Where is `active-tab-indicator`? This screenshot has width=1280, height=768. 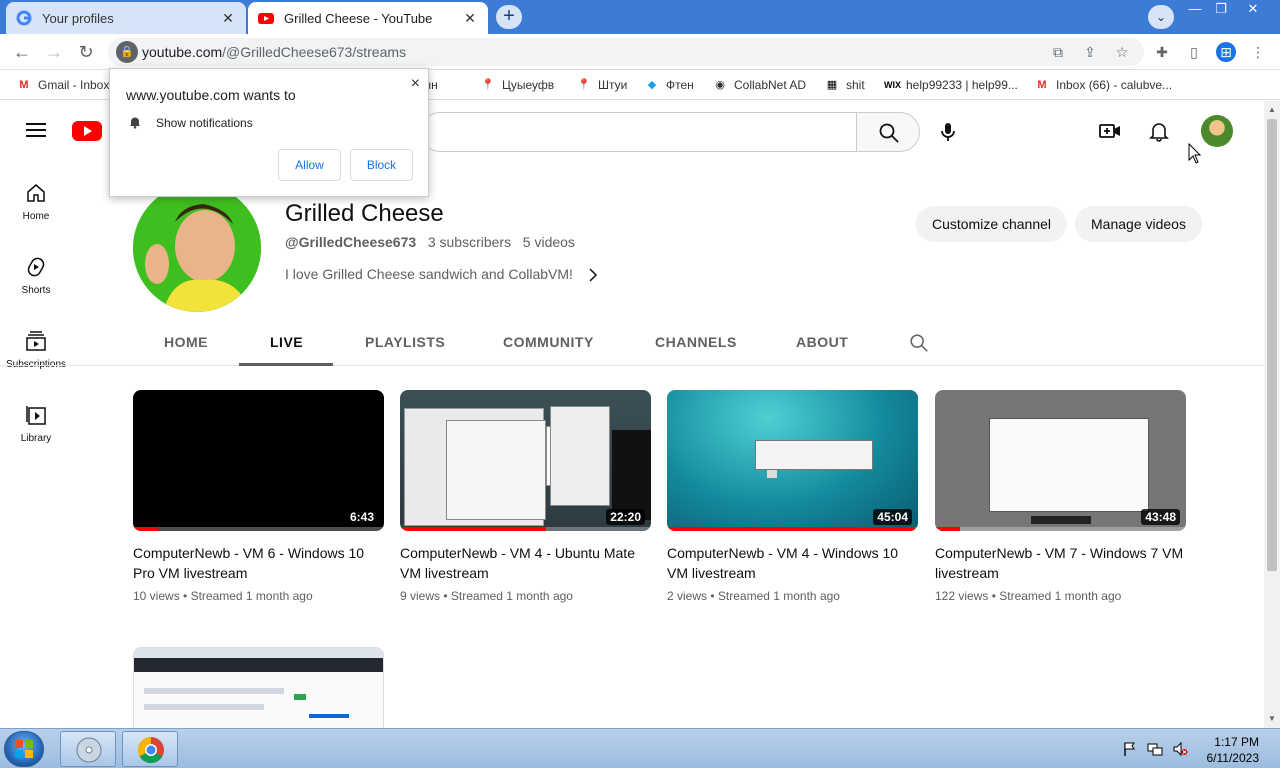
active-tab-indicator is located at coordinates (286, 364).